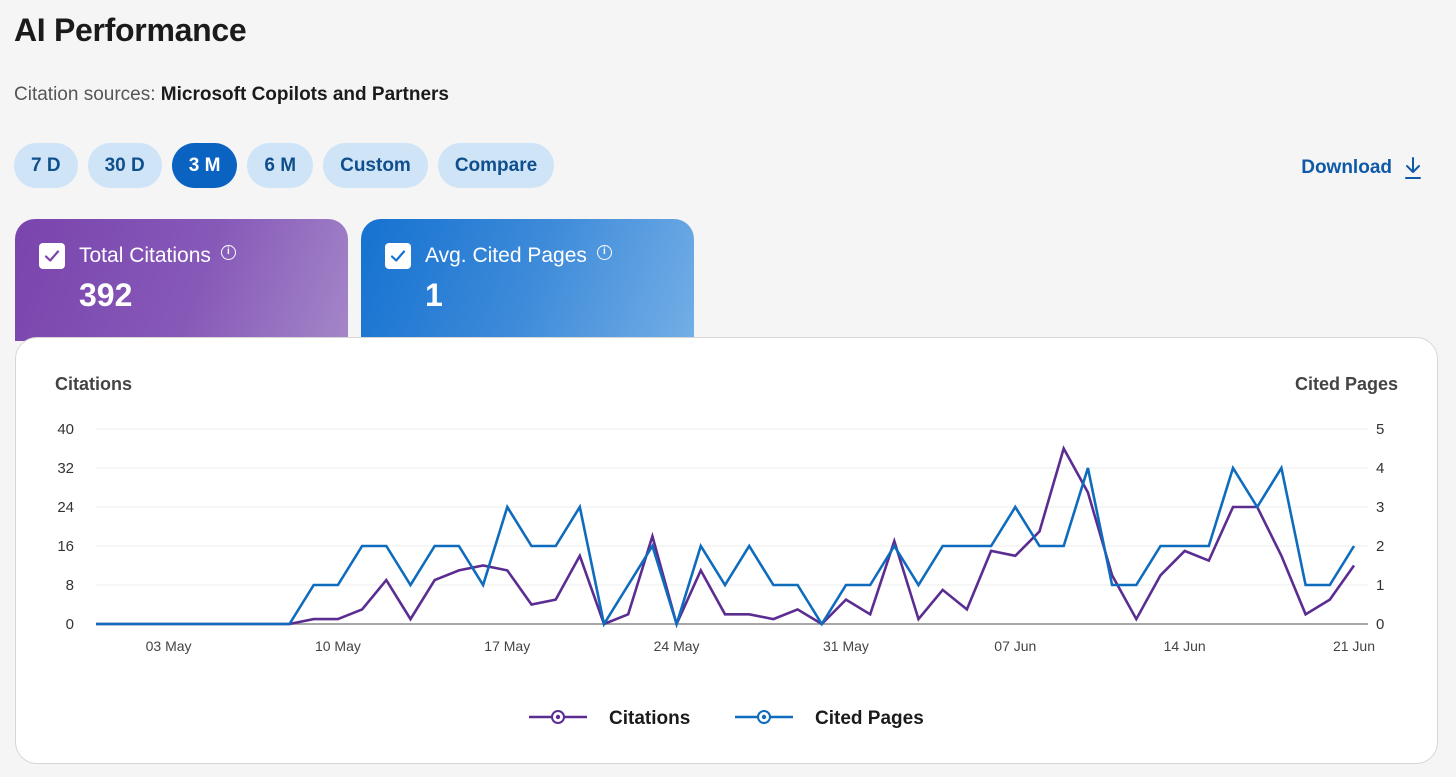  Describe the element at coordinates (65, 429) in the screenshot. I see `y-tick-label: 40` at that location.